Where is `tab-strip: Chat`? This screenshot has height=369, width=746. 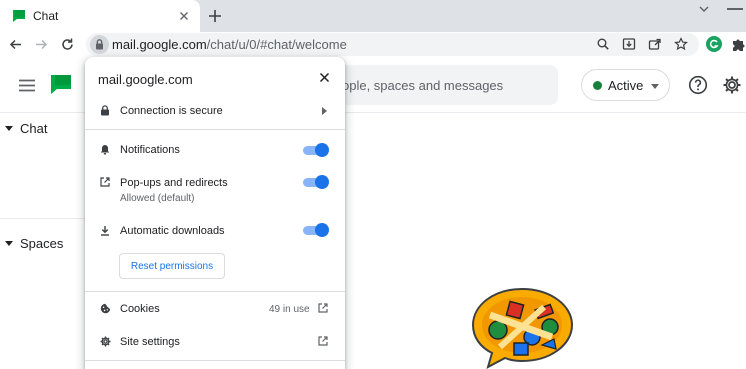 tab-strip: Chat is located at coordinates (373, 16).